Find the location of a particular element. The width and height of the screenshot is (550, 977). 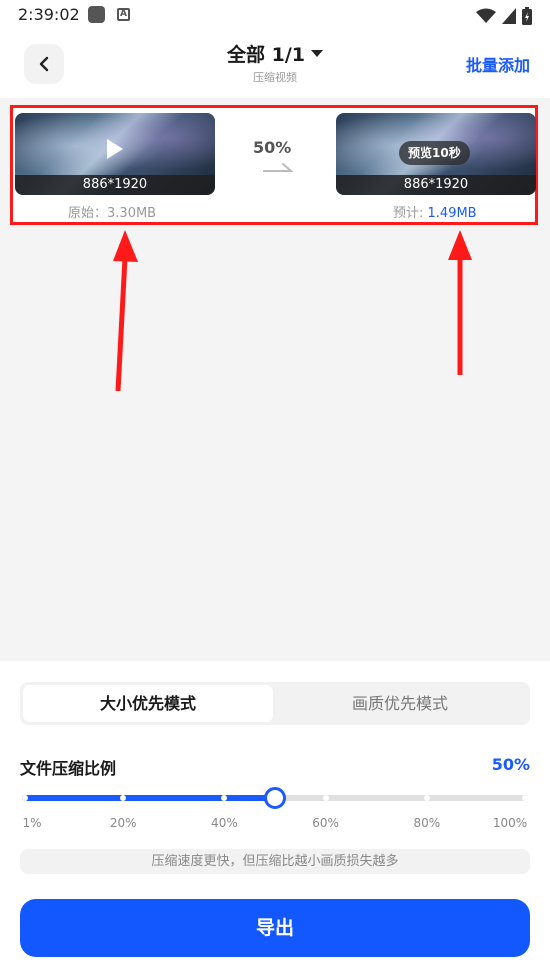

app-header: 全部 1/1 压缩视频 批量添加 is located at coordinates (275, 65).